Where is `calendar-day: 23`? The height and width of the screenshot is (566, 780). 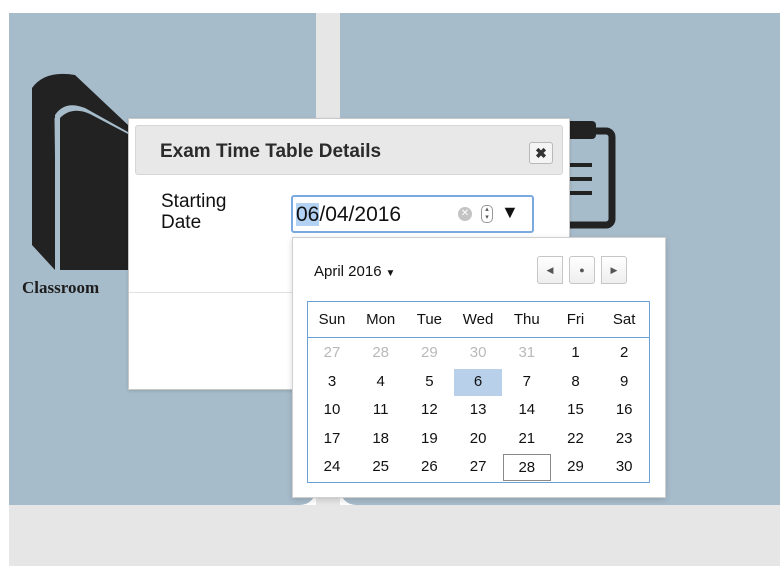
calendar-day: 23 is located at coordinates (624, 439).